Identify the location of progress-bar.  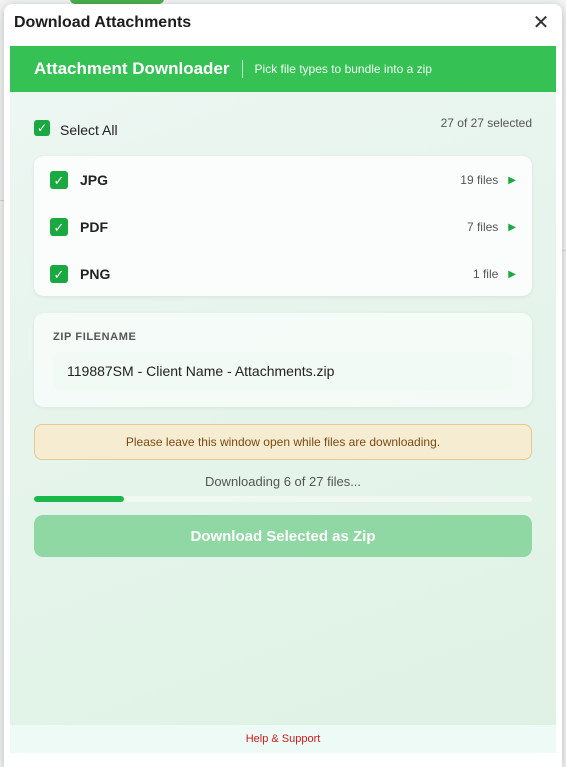
(283, 499).